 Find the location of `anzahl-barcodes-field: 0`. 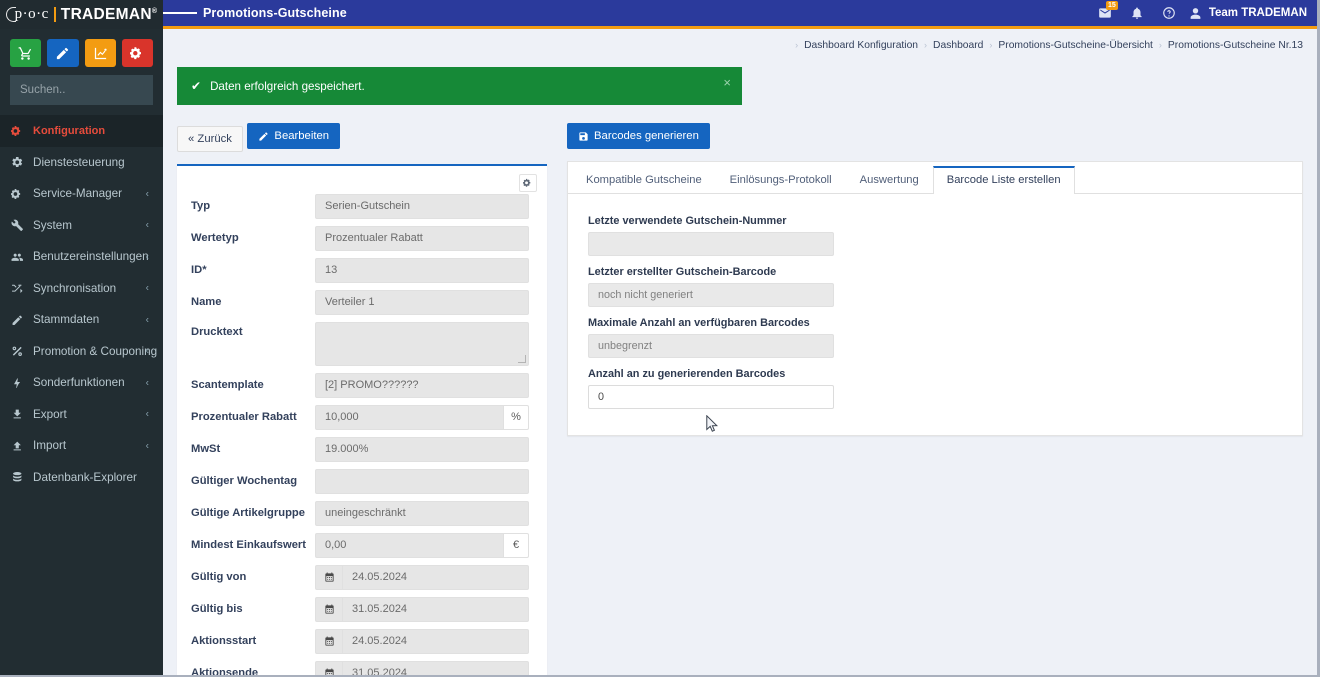

anzahl-barcodes-field: 0 is located at coordinates (711, 397).